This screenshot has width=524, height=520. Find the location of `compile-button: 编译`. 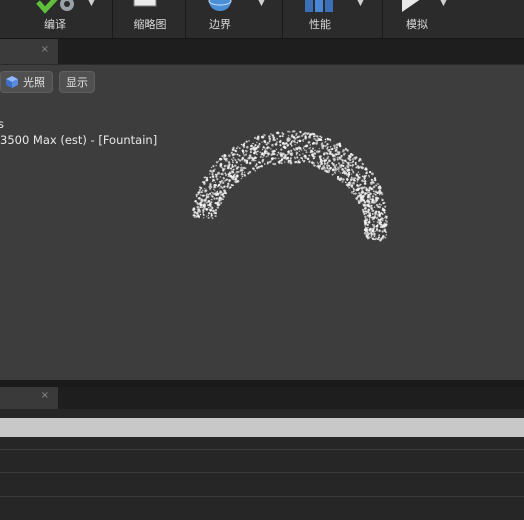

compile-button: 编译 is located at coordinates (55, 19).